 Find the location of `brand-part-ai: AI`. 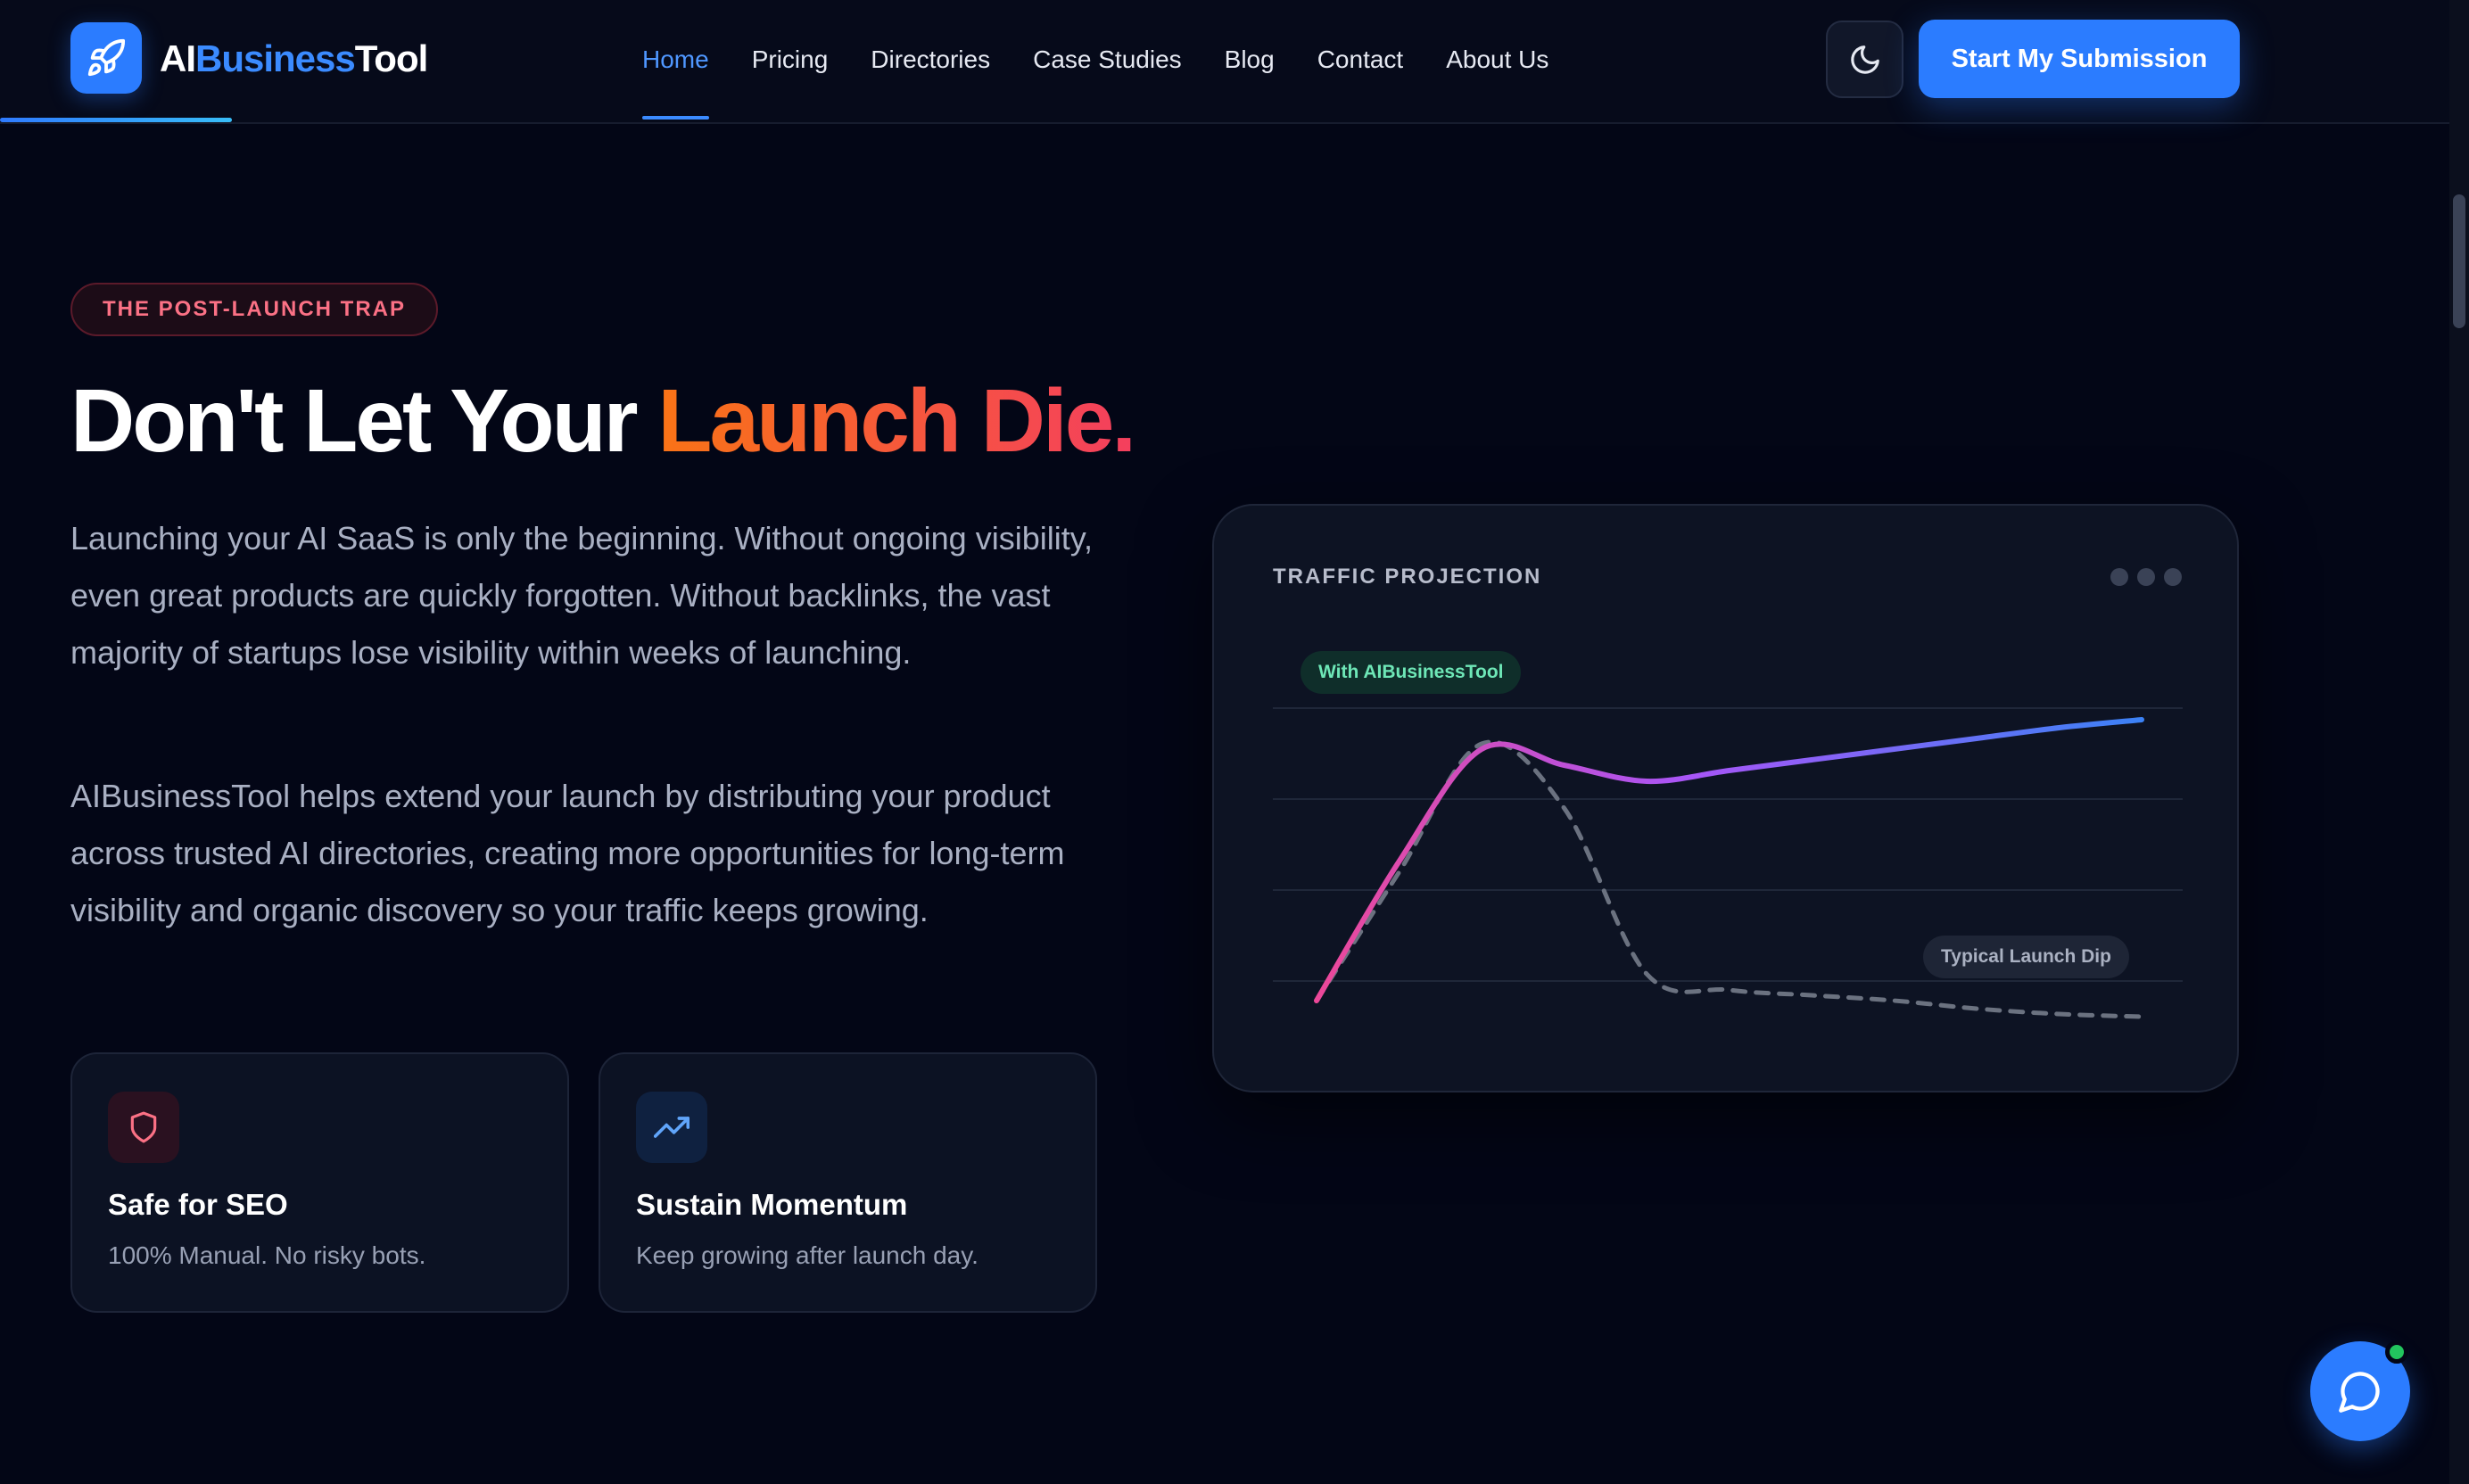

brand-part-ai: AI is located at coordinates (178, 58).